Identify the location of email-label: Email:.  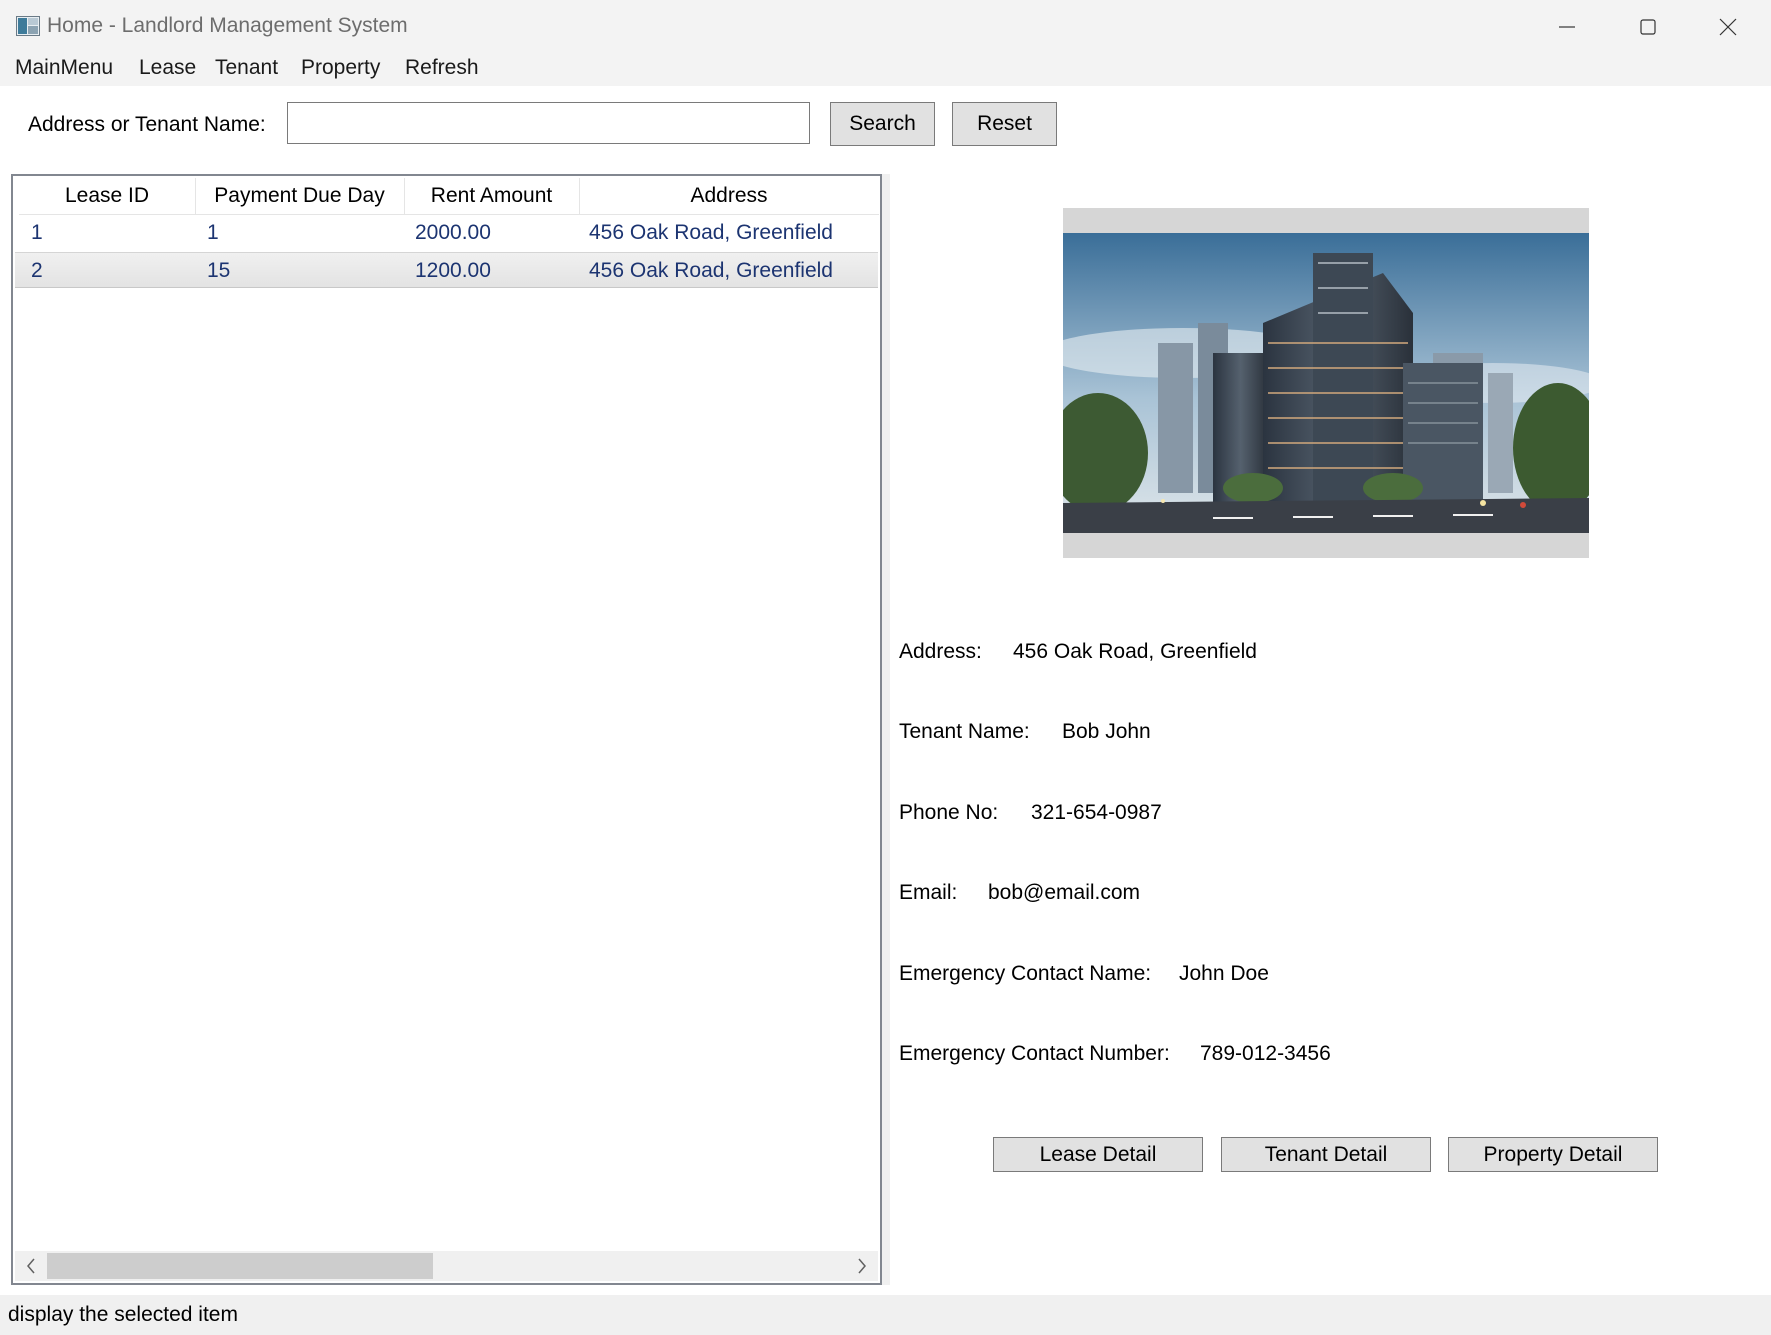
(928, 892).